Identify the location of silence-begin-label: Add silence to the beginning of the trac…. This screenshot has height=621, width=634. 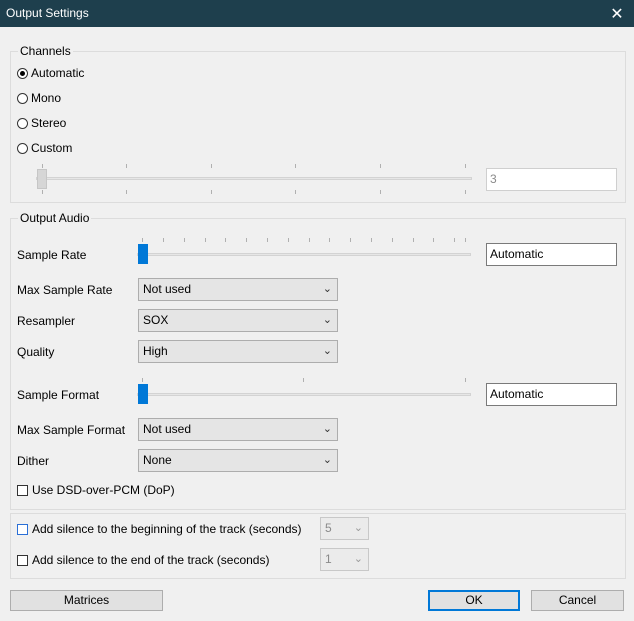
(167, 529).